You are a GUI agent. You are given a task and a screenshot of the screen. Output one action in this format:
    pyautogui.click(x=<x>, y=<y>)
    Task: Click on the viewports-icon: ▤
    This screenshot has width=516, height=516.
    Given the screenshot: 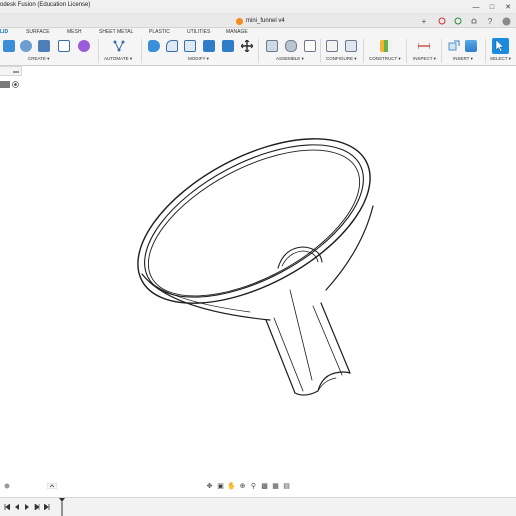 What is the action you would take?
    pyautogui.click(x=286, y=485)
    